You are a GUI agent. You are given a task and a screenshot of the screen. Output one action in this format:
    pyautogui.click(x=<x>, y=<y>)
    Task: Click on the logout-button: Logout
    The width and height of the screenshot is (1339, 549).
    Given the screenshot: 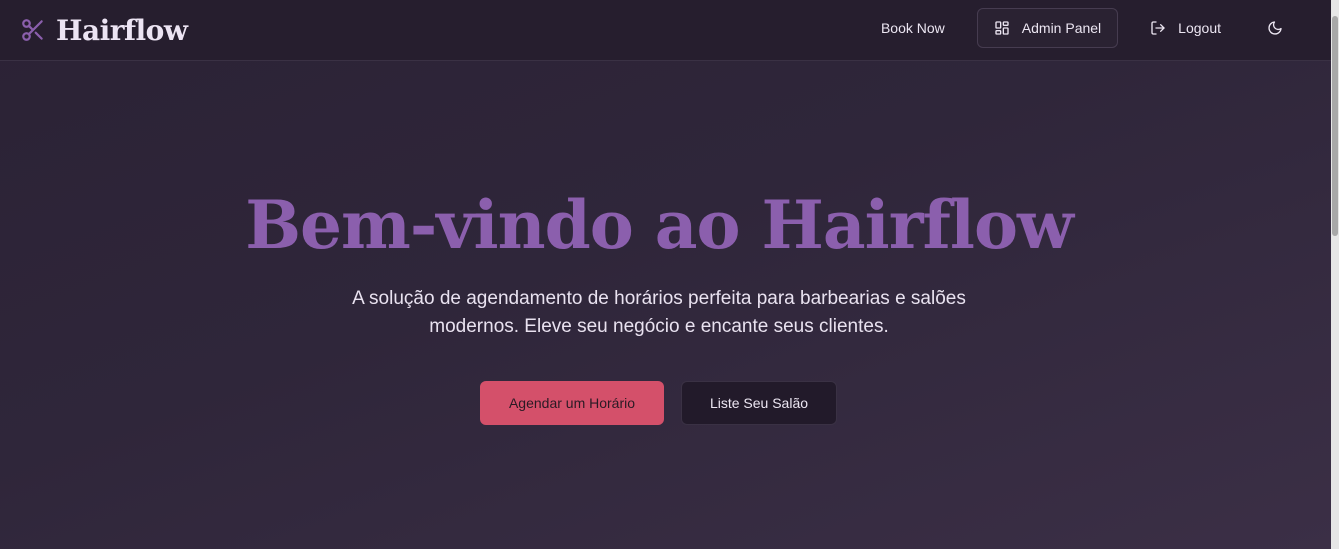 What is the action you would take?
    pyautogui.click(x=1185, y=28)
    